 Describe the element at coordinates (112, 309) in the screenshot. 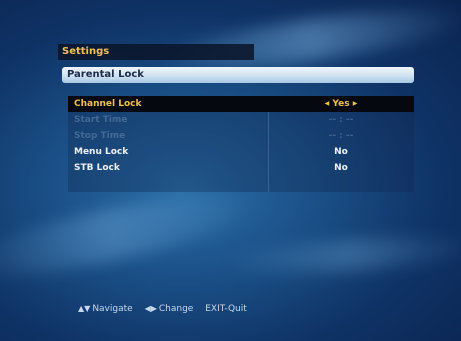

I see `help-navigate: Navigate` at that location.